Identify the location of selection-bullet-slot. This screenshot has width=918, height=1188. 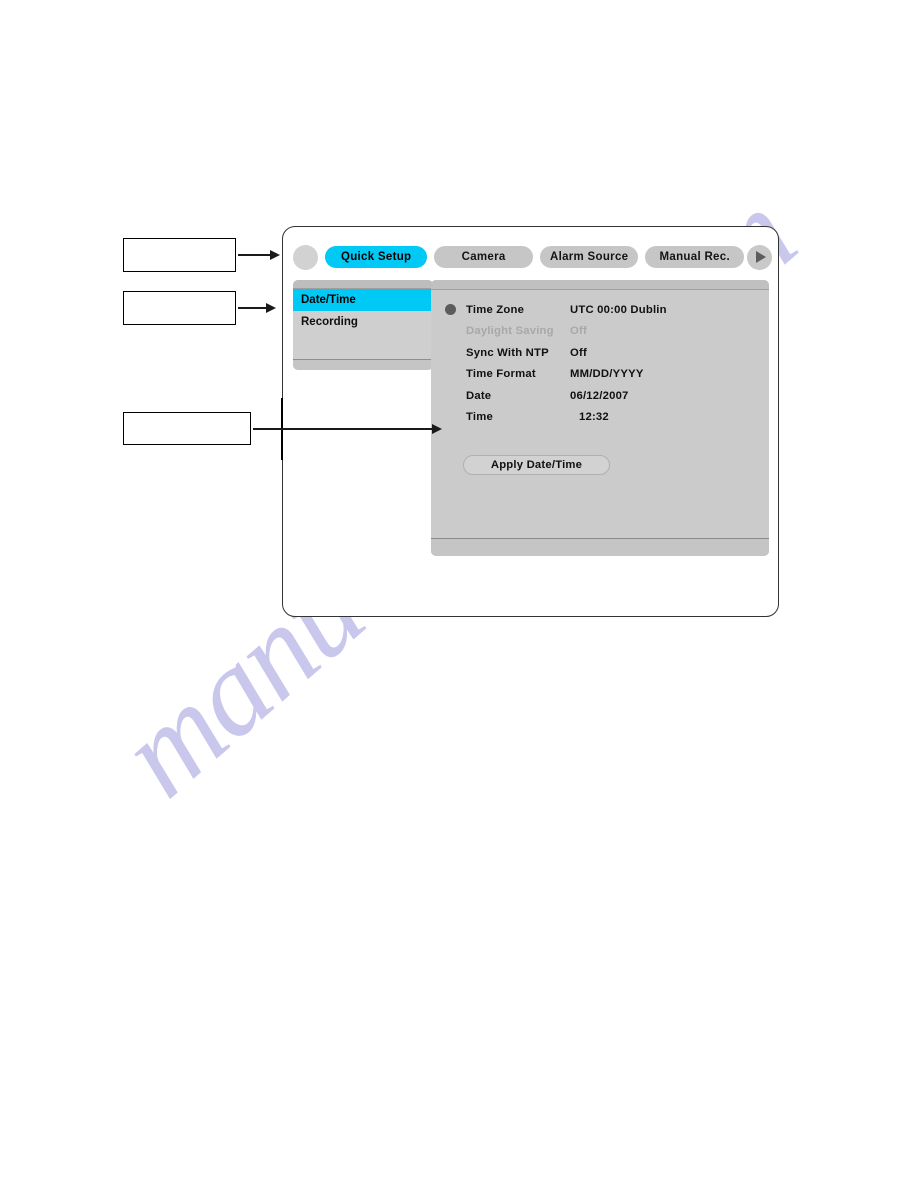
(455, 310).